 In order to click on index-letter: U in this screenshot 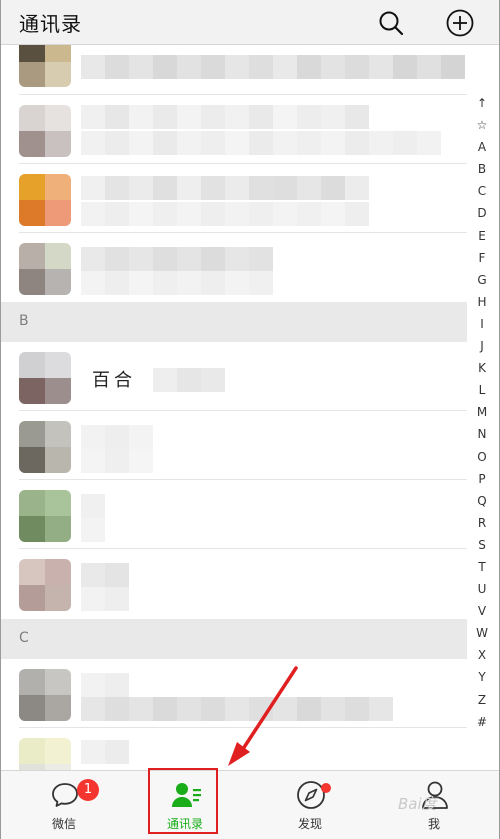, I will do `click(482, 589)`.